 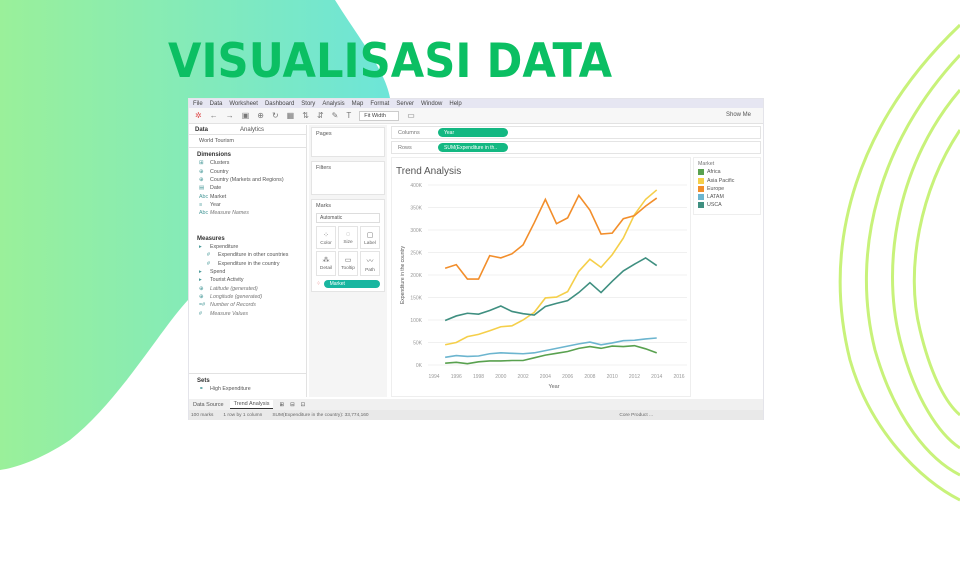 What do you see at coordinates (348, 178) in the screenshot?
I see `filters-card: Filters` at bounding box center [348, 178].